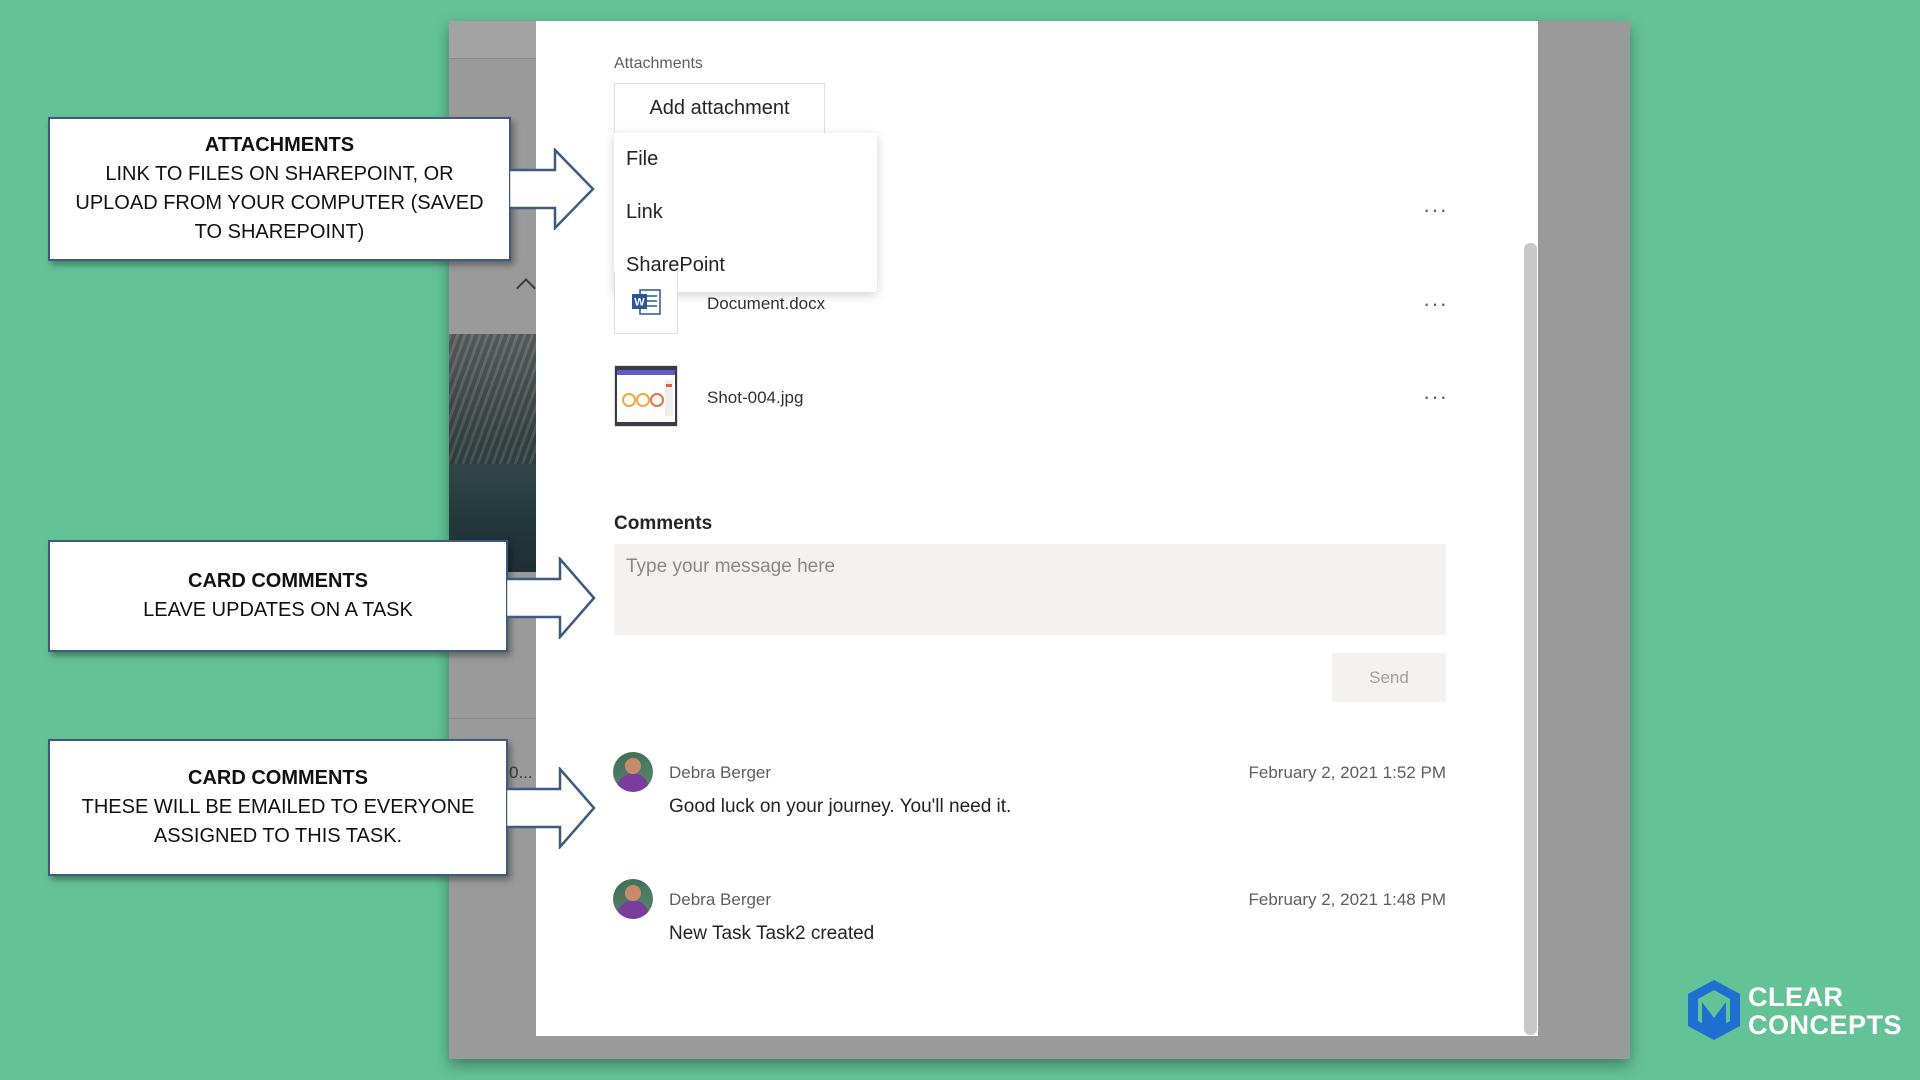 This screenshot has width=1920, height=1080. I want to click on svg-text: W, so click(639, 303).